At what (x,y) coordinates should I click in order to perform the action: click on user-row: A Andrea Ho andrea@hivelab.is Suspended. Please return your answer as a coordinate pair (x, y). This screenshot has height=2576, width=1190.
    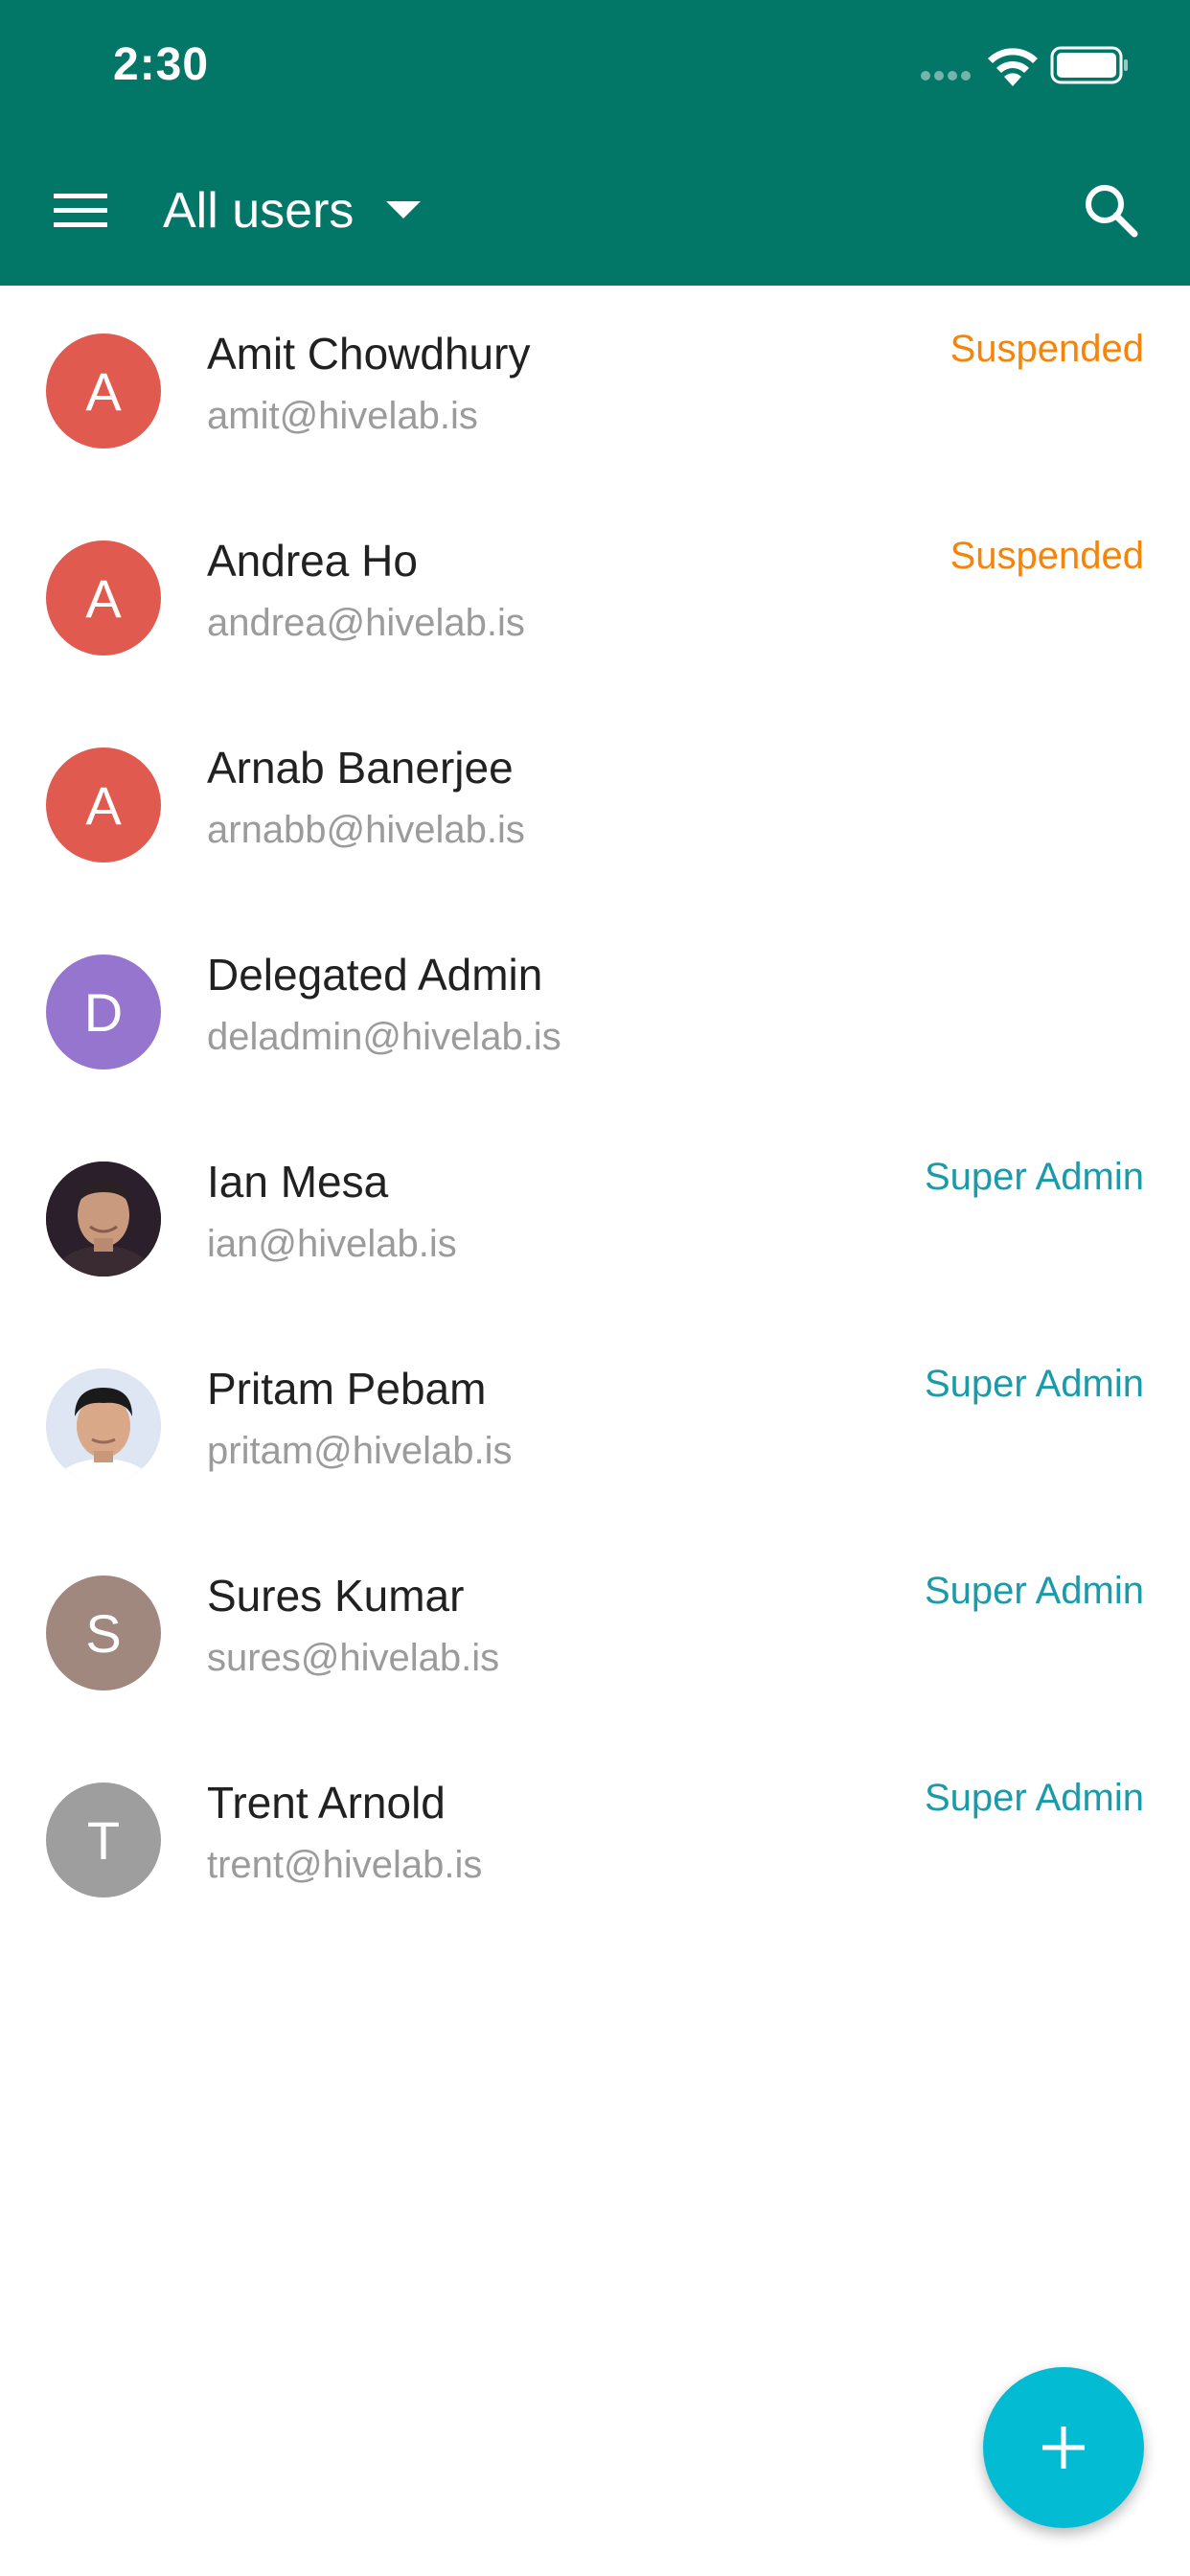
    Looking at the image, I should click on (595, 596).